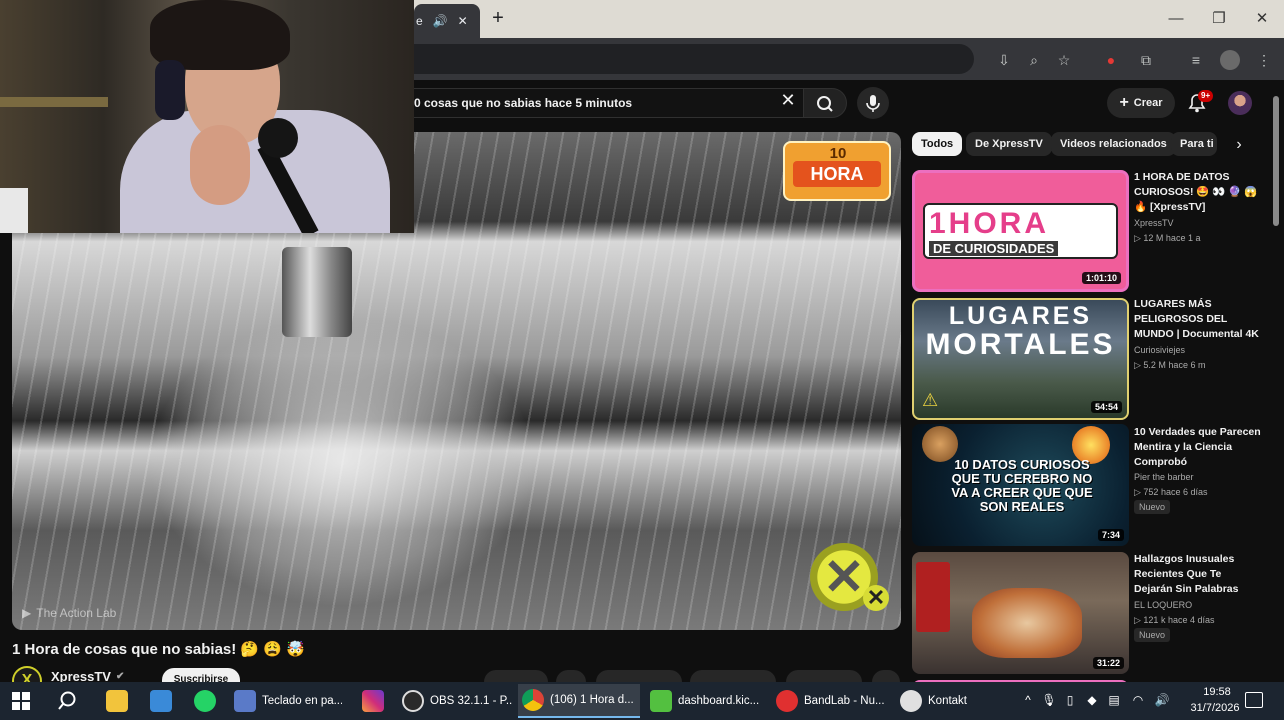  Describe the element at coordinates (937, 144) in the screenshot. I see `chip-all: Todos` at that location.